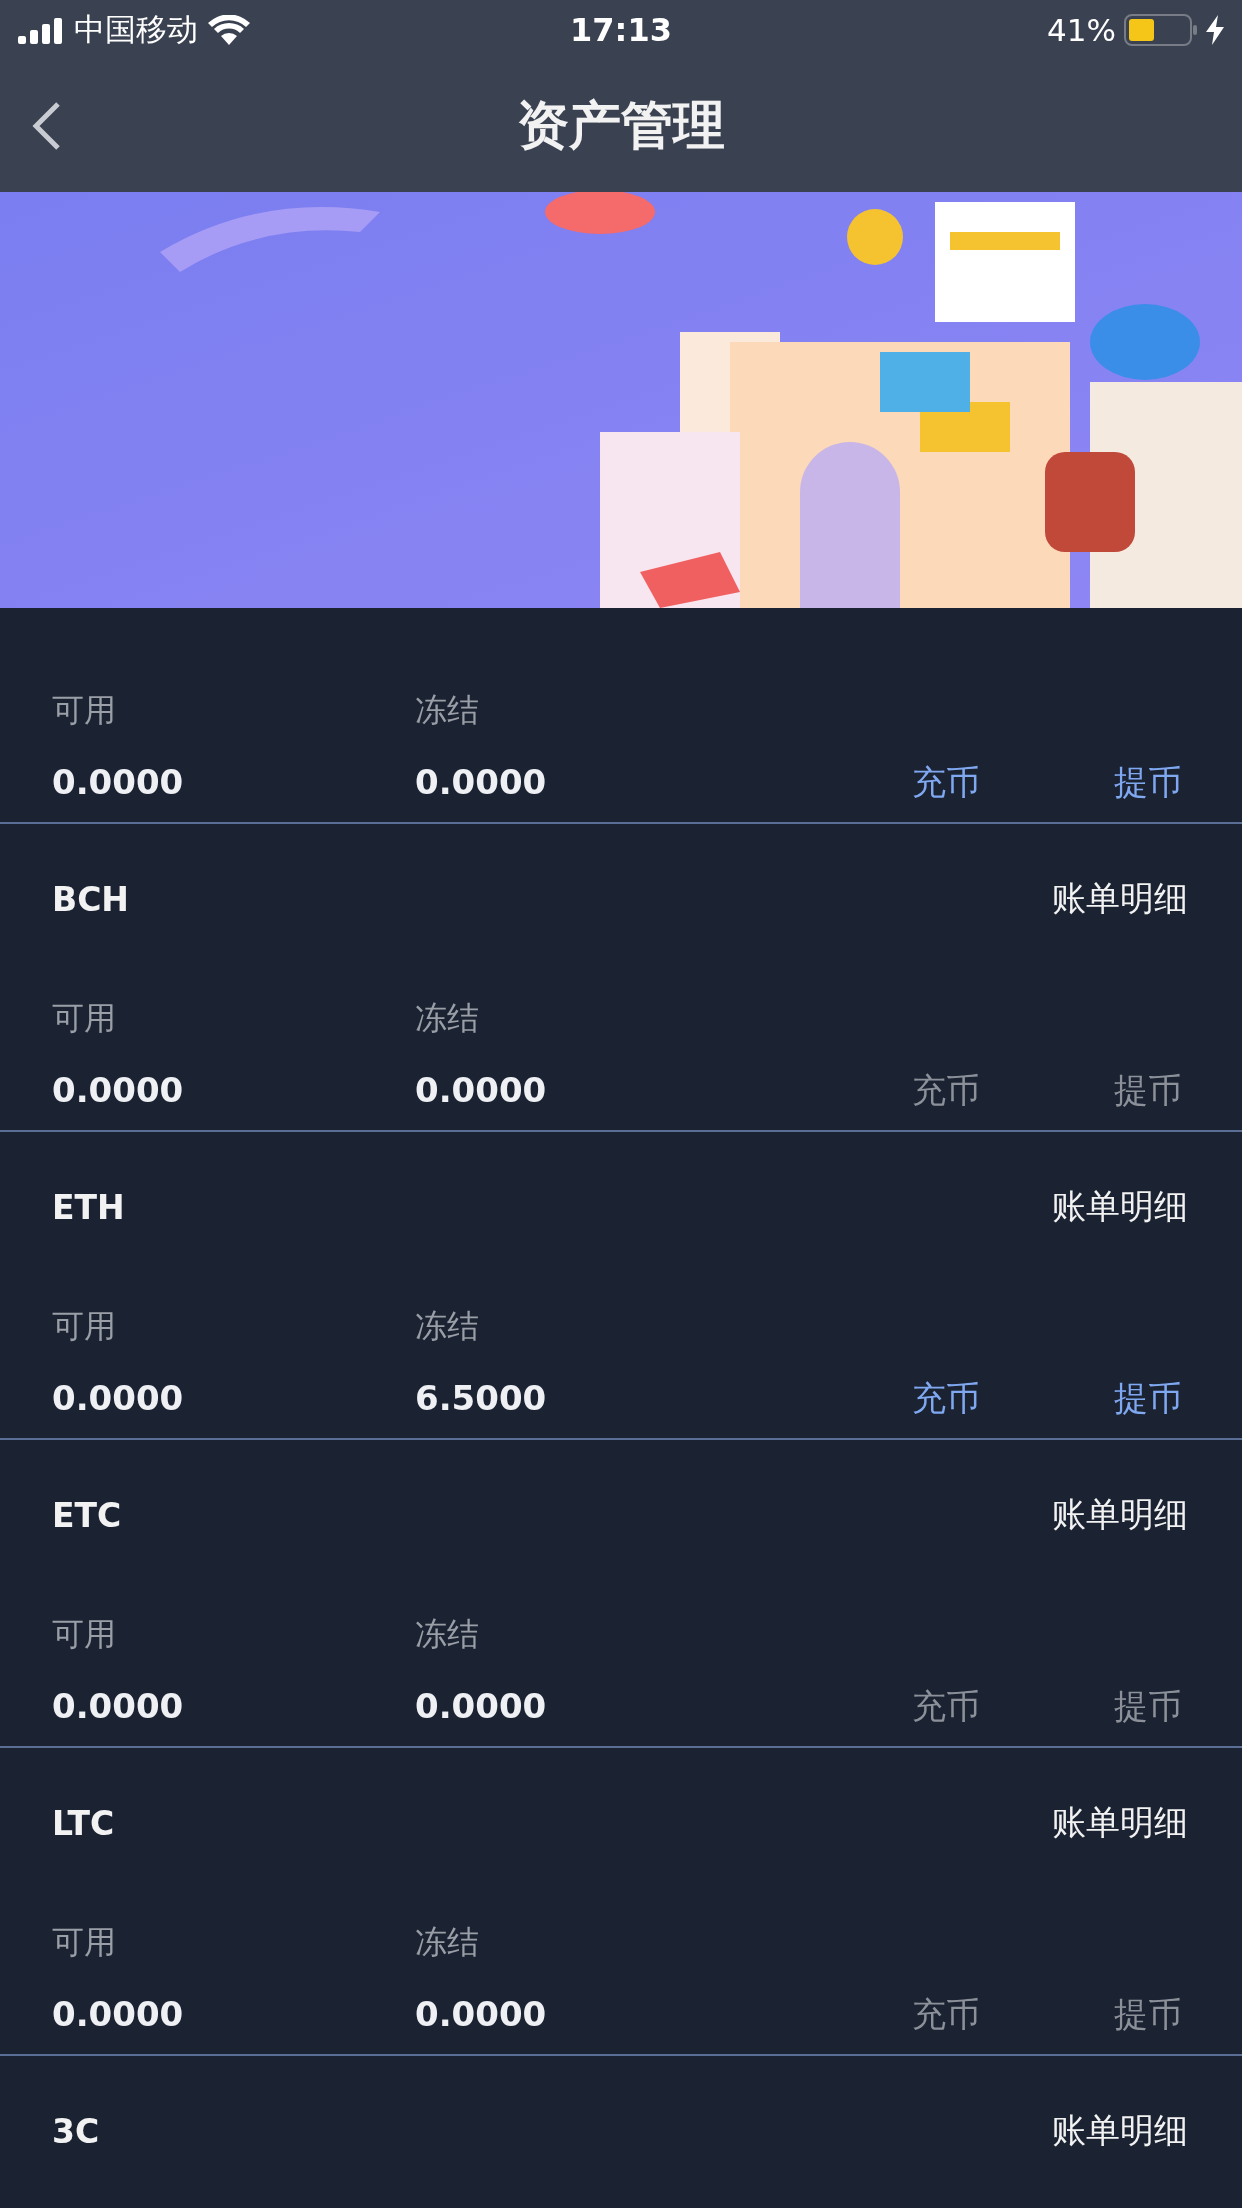  What do you see at coordinates (88, 1207) in the screenshot?
I see `coin-name: ETH` at bounding box center [88, 1207].